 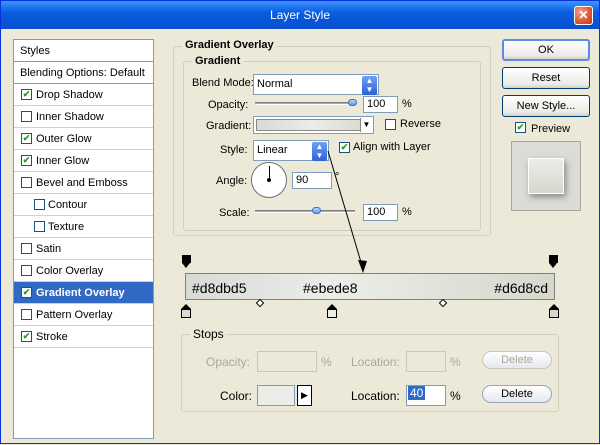 What do you see at coordinates (312, 180) in the screenshot?
I see `angle-input: 90` at bounding box center [312, 180].